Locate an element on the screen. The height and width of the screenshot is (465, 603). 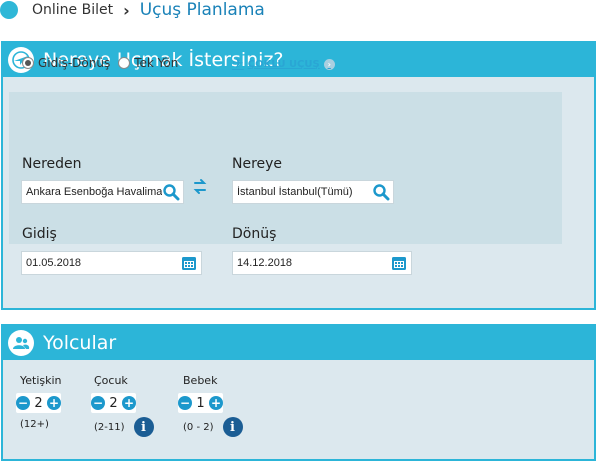
home-icon is located at coordinates (9, 10).